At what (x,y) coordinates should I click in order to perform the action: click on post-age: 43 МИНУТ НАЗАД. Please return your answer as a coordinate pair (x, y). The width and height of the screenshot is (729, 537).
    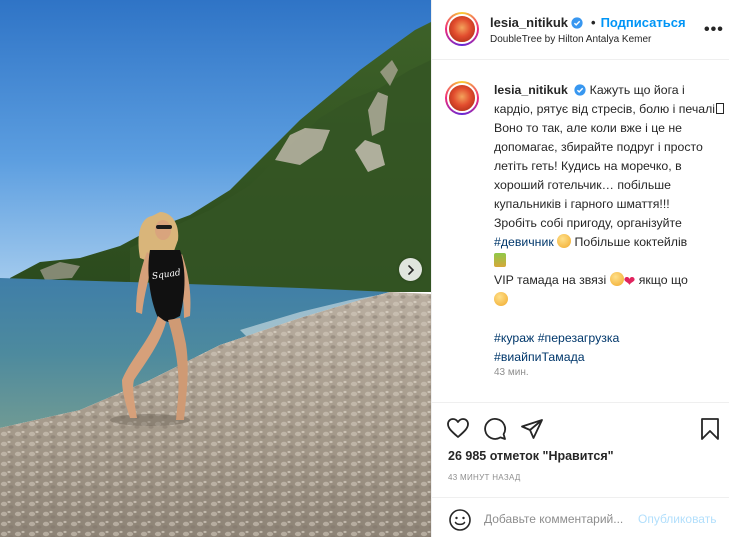
    Looking at the image, I should click on (484, 477).